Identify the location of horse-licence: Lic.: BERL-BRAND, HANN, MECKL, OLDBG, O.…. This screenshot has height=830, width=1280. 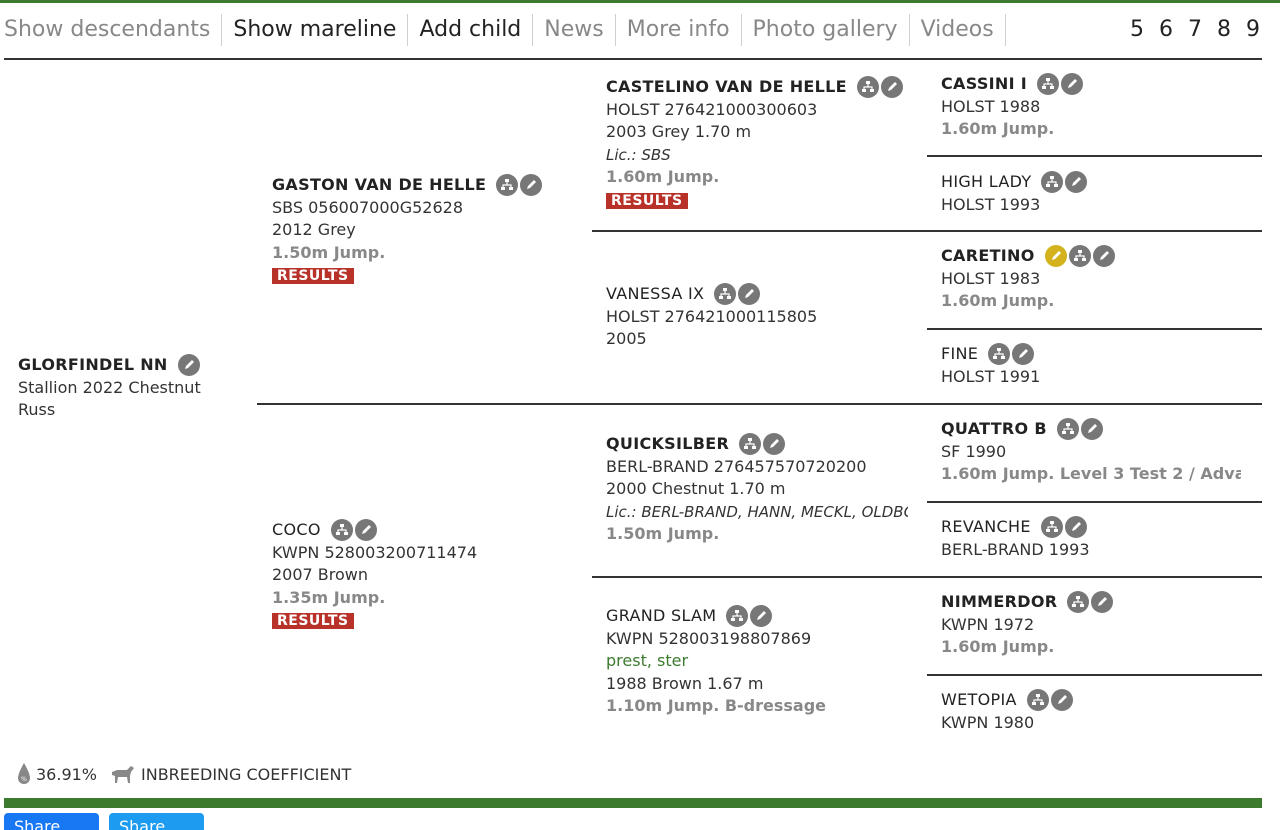
(757, 511).